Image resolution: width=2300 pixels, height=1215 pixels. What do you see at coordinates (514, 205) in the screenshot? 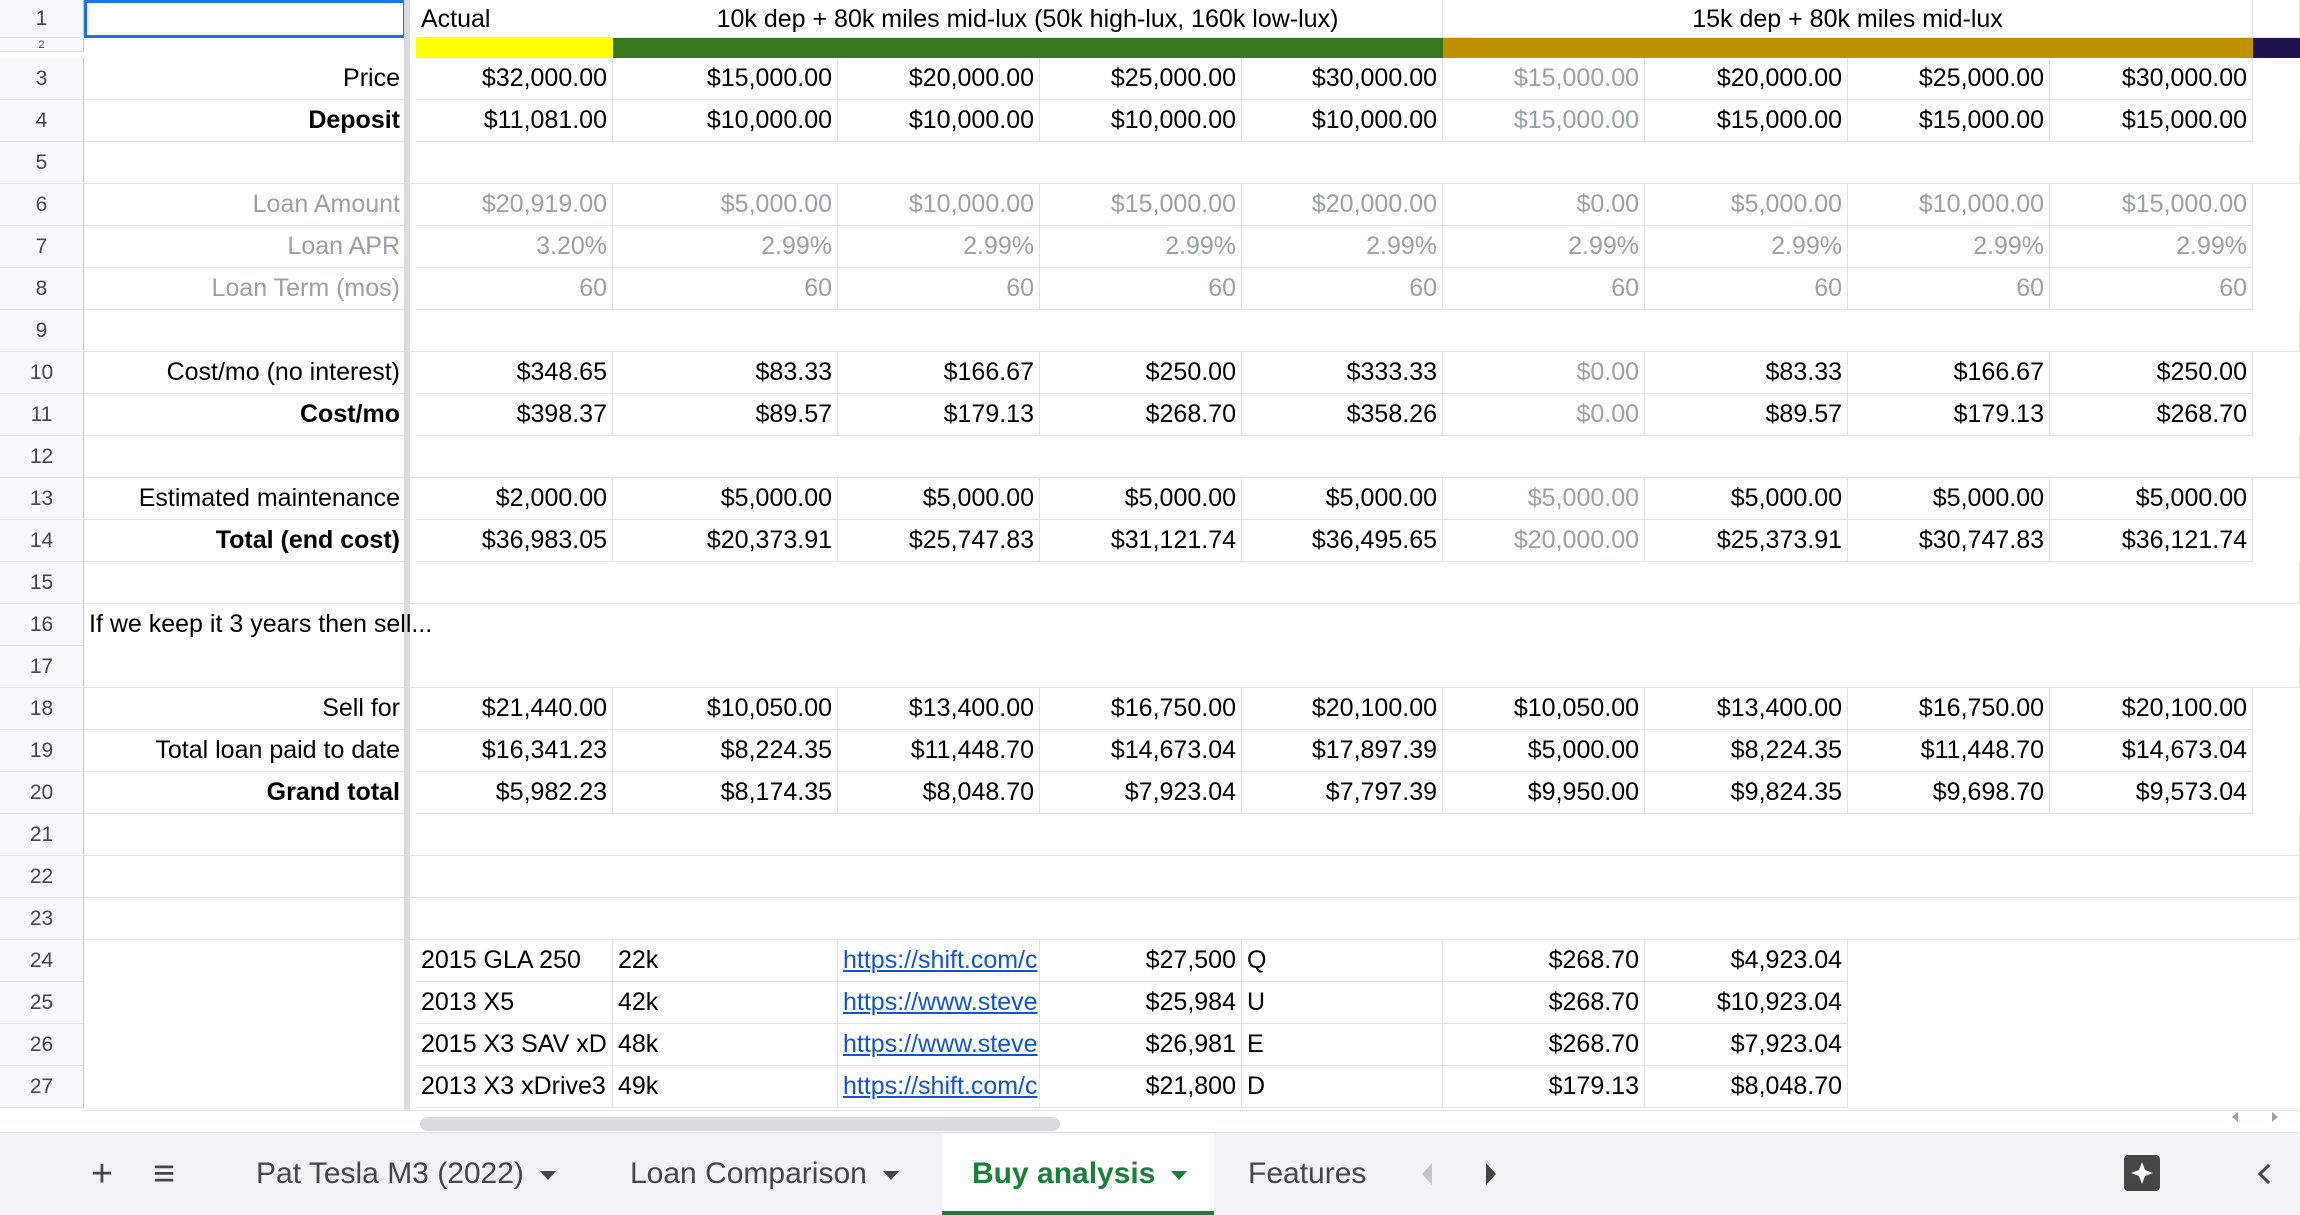
I see `loan-amount-value: $20,919.00` at bounding box center [514, 205].